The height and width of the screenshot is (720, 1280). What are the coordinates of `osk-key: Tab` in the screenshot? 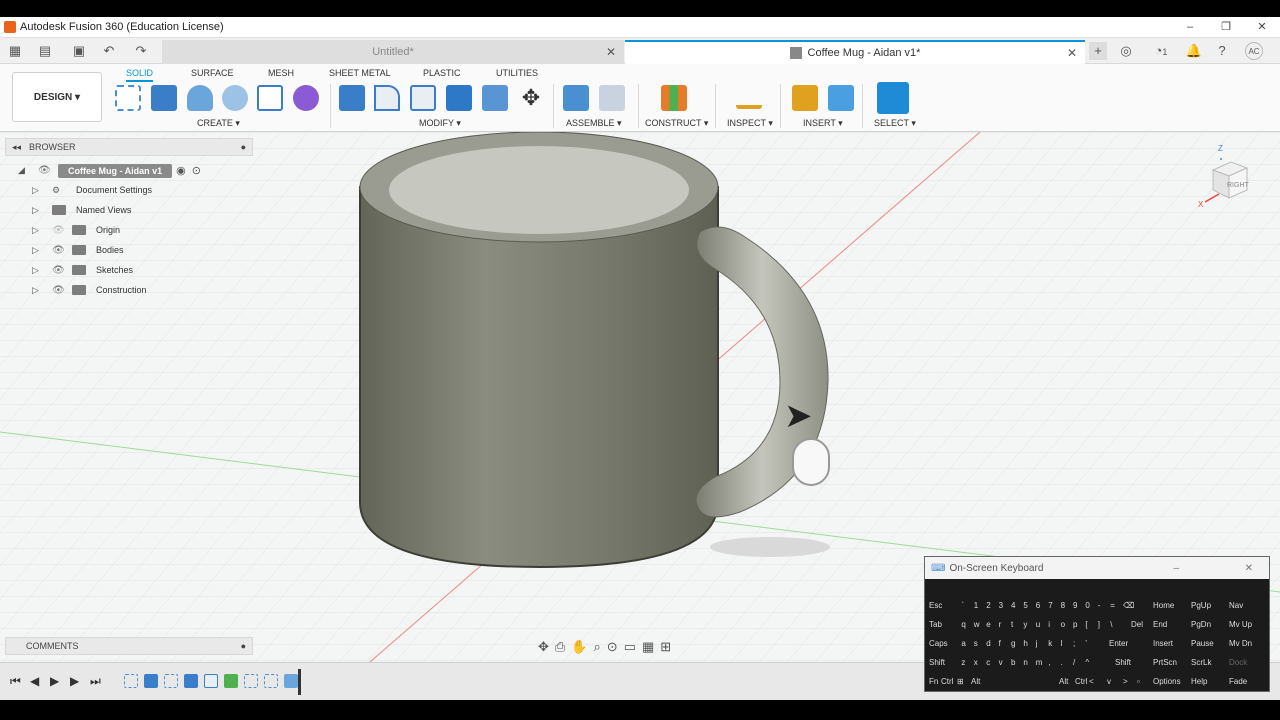 It's located at (935, 624).